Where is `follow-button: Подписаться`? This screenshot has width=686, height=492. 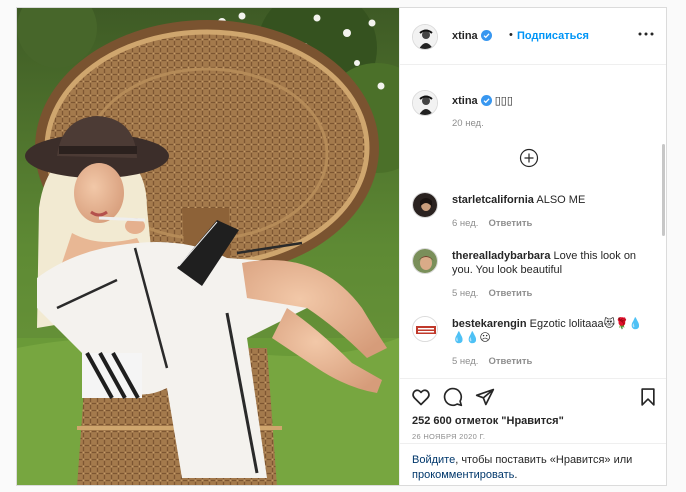
follow-button: Подписаться is located at coordinates (553, 36).